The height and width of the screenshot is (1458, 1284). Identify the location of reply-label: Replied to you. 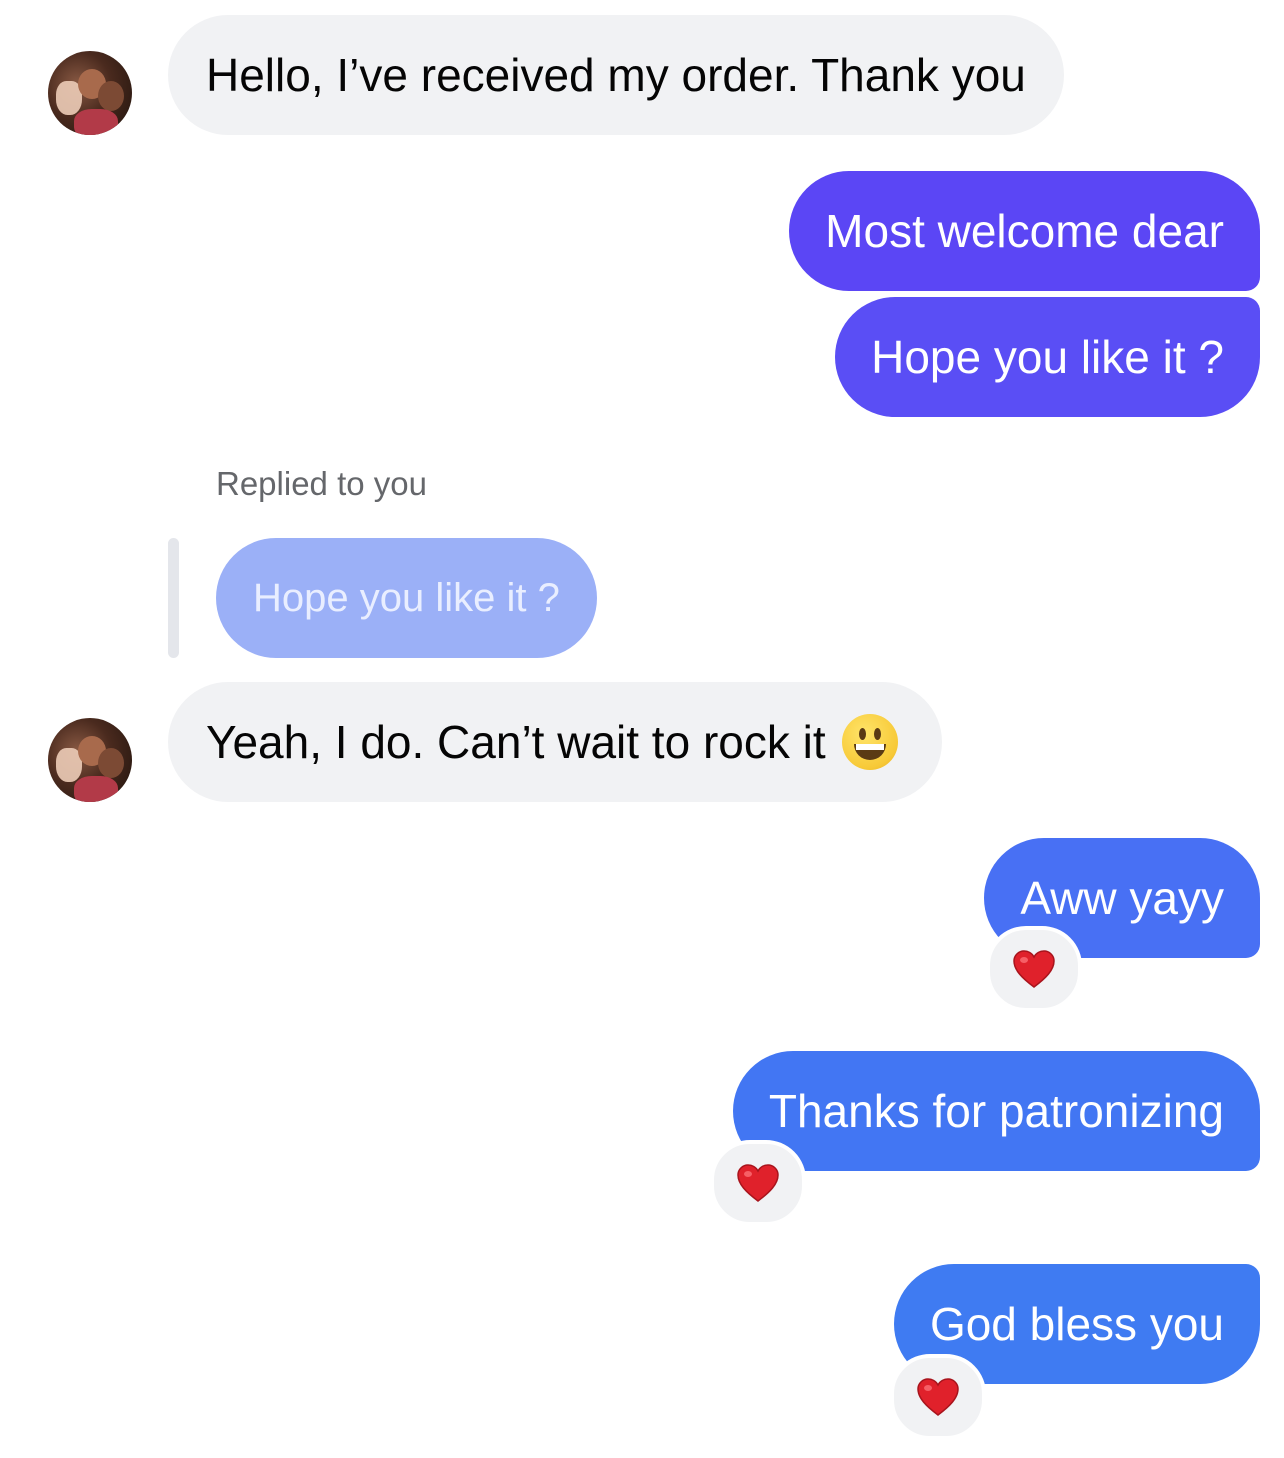
(321, 483).